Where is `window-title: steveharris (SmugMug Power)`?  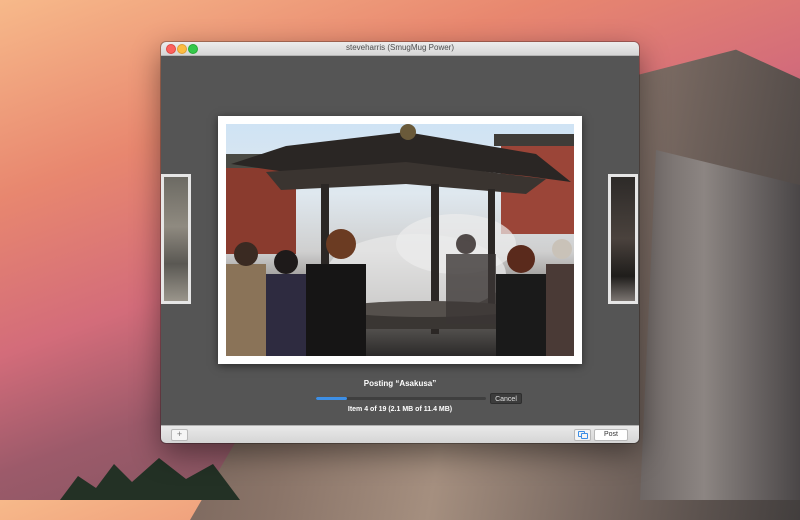
window-title: steveharris (SmugMug Power) is located at coordinates (400, 47).